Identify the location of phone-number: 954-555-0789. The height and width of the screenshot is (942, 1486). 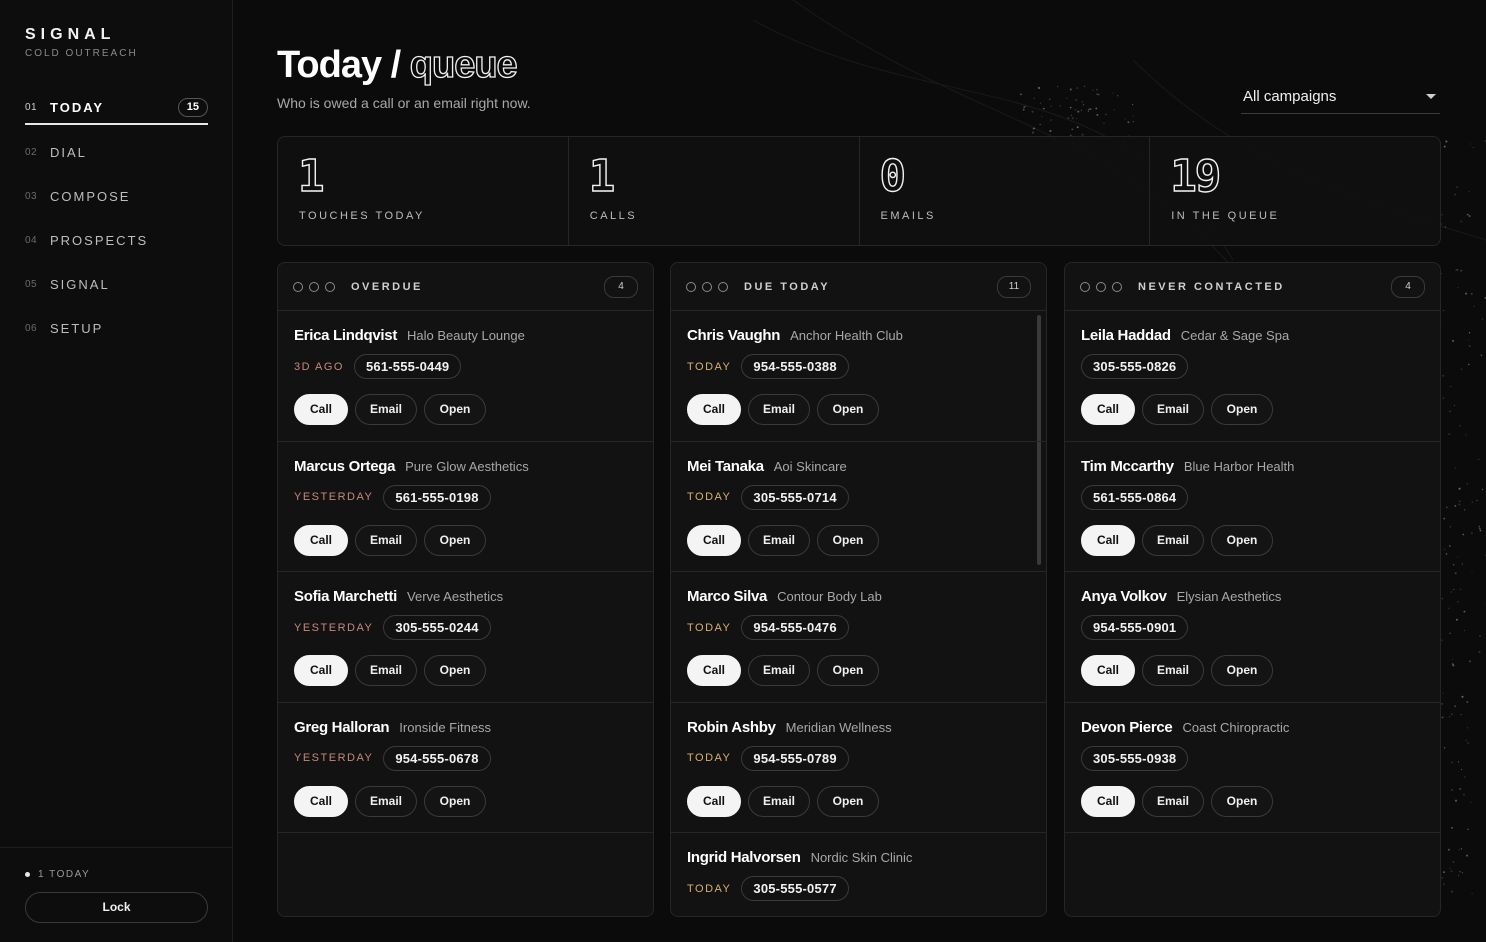
(795, 758).